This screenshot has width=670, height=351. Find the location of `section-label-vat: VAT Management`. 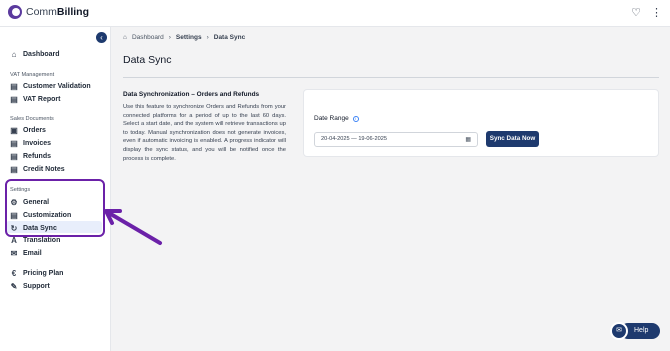

section-label-vat: VAT Management is located at coordinates (32, 75).